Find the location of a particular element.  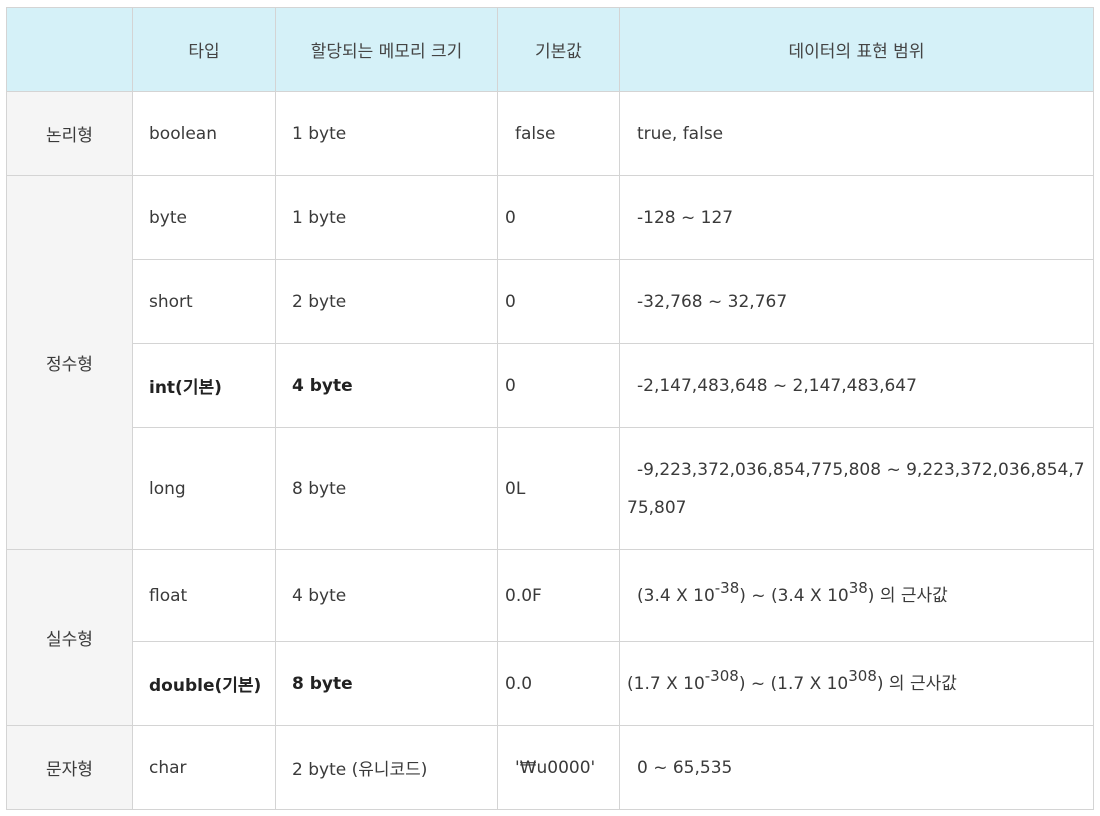

range-cell: (1.7 X 10-308) ~ (1.7 X 10308) 의 근사값 is located at coordinates (856, 683).